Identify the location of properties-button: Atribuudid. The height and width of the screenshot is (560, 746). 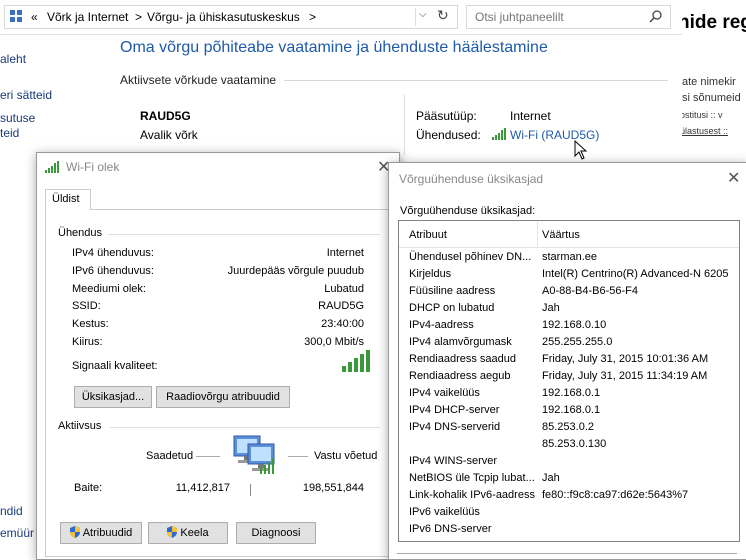
(101, 533).